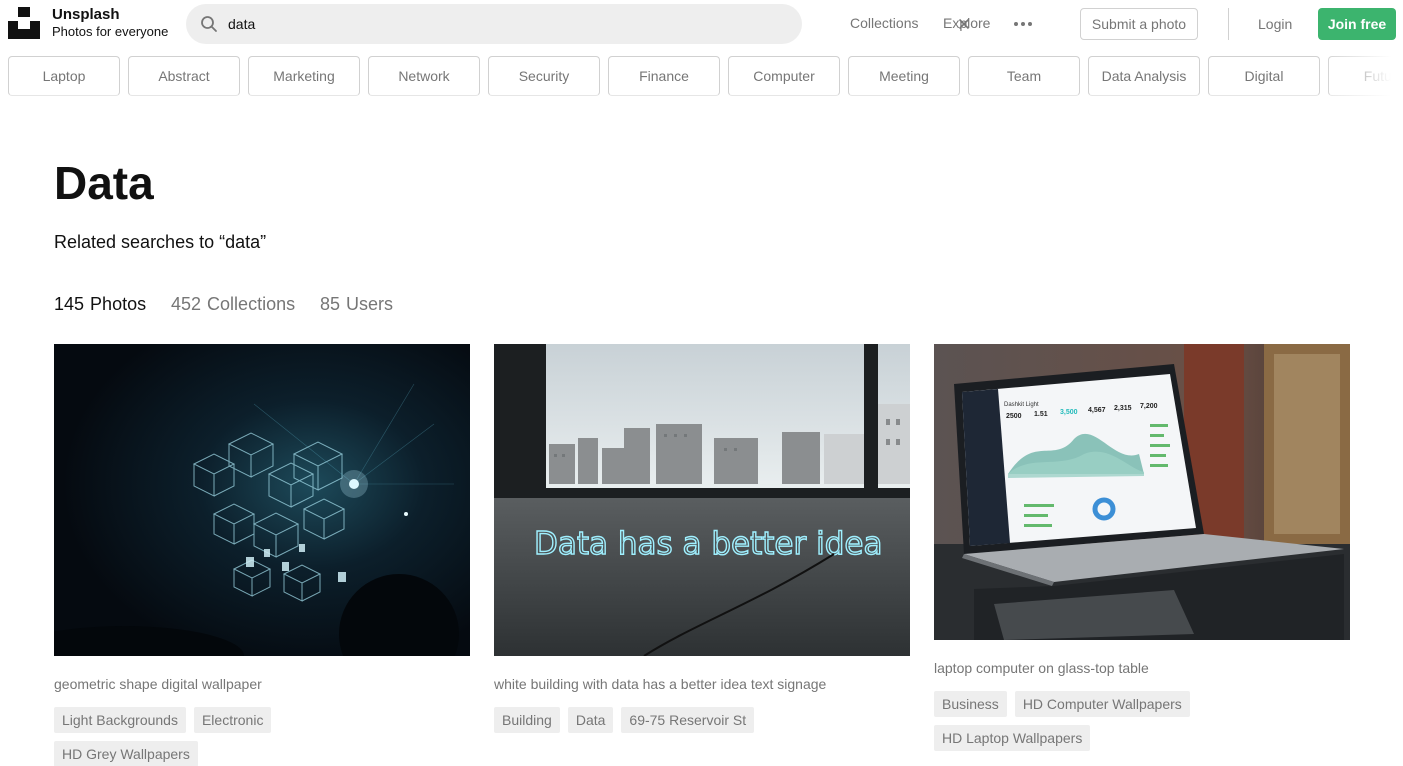  What do you see at coordinates (424, 76) in the screenshot?
I see `topic-chip: Network` at bounding box center [424, 76].